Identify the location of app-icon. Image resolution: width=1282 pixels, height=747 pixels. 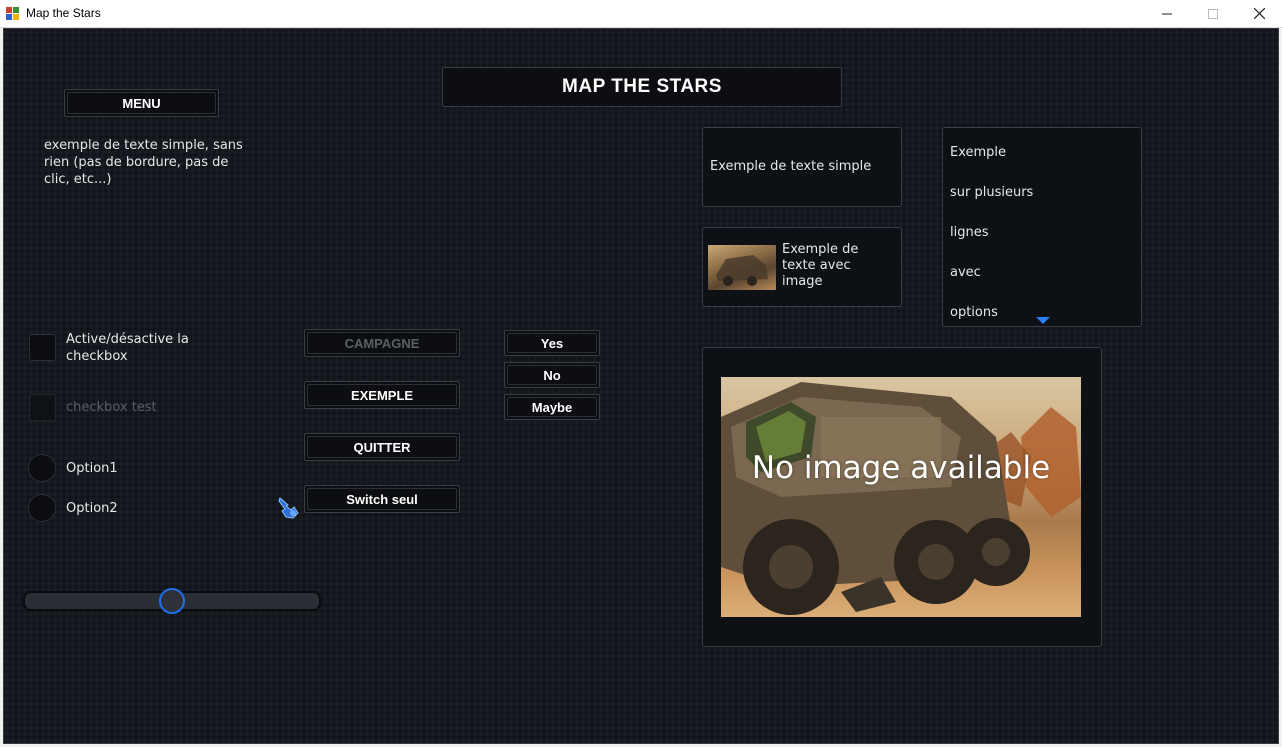
(12, 13).